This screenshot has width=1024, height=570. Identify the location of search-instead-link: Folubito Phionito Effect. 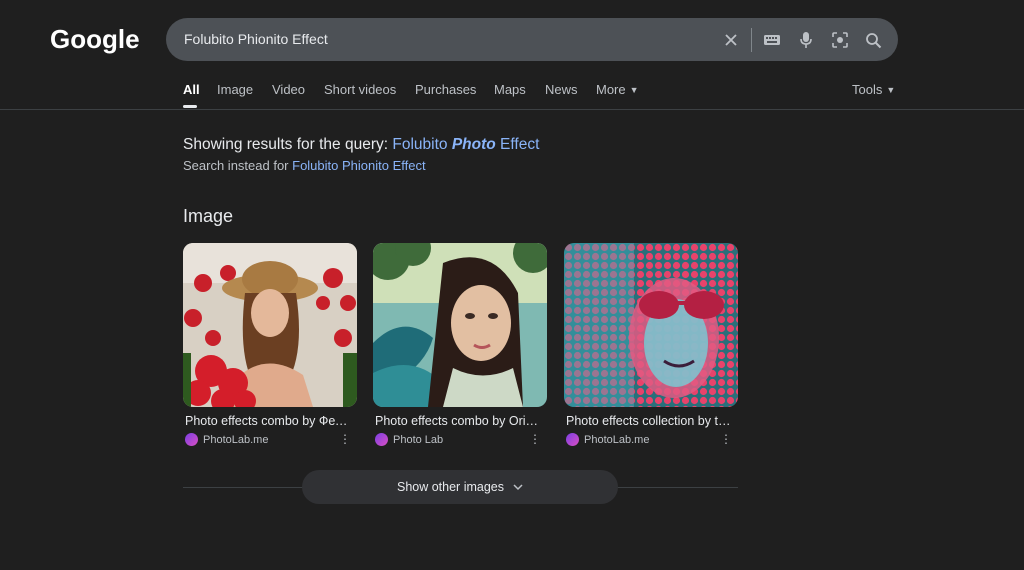
(358, 165).